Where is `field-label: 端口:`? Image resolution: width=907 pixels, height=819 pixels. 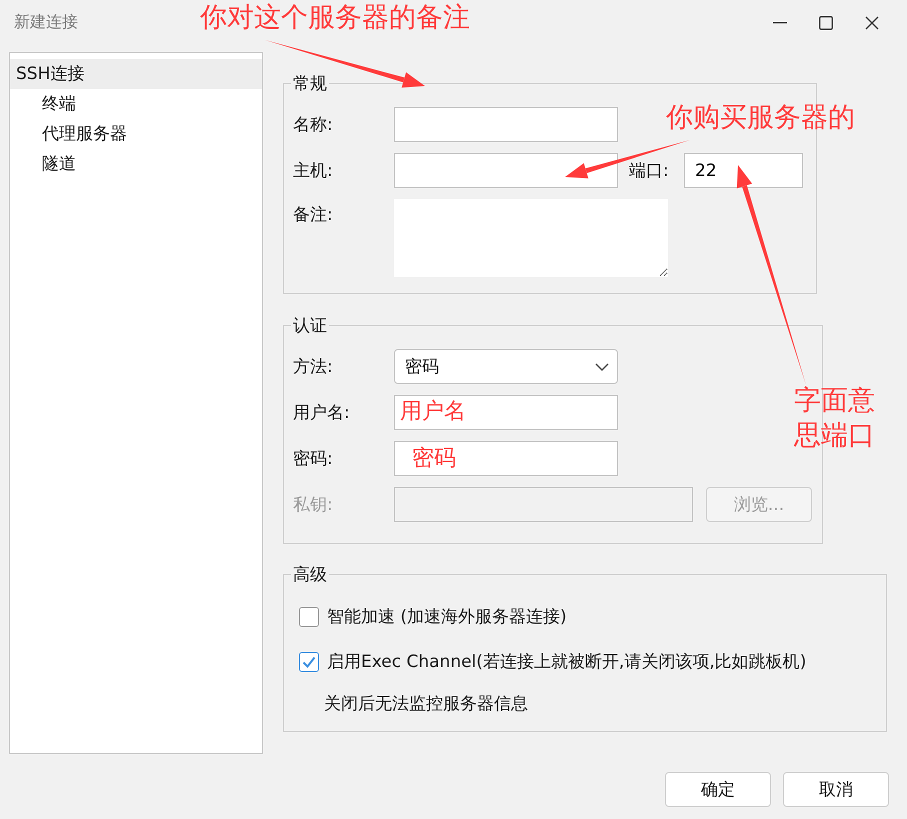 field-label: 端口: is located at coordinates (649, 171).